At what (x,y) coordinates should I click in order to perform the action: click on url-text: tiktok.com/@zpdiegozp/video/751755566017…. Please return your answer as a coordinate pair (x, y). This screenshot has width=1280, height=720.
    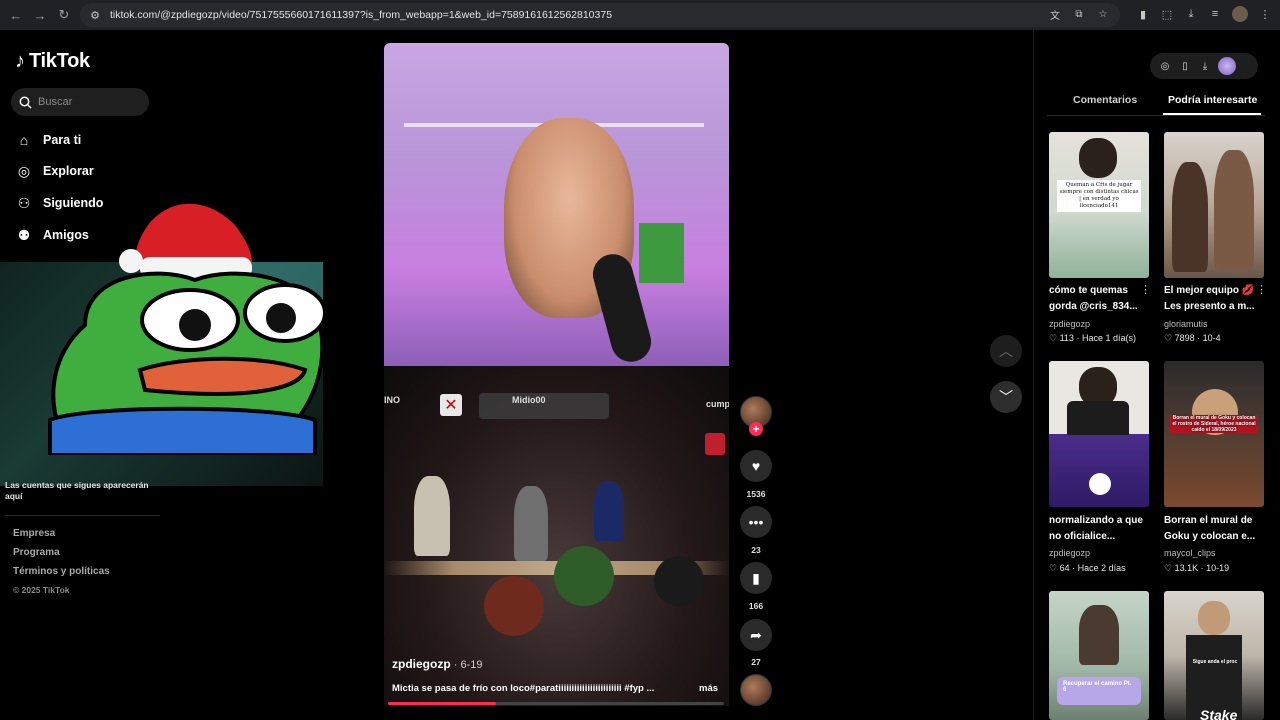
    Looking at the image, I should click on (361, 15).